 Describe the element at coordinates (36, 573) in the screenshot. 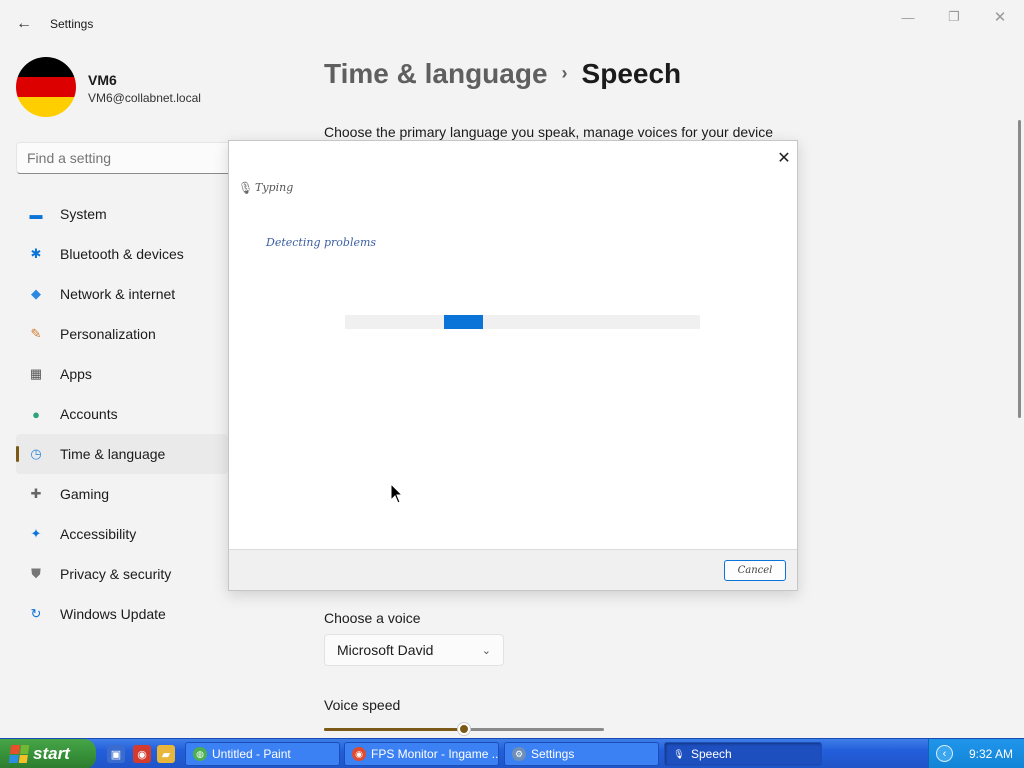

I see `privacy-and-security-icon: ⛊` at that location.